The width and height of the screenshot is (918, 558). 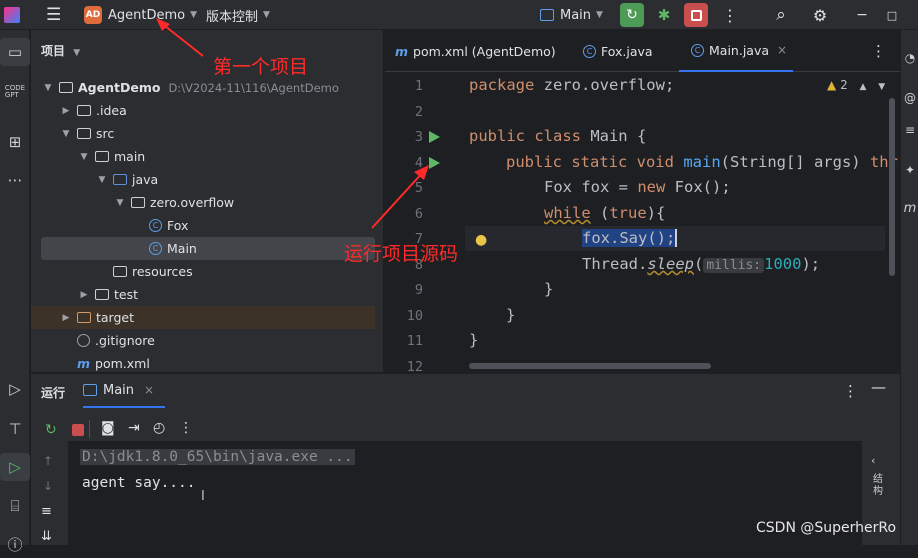 I want to click on structure-side-label: 结构, so click(x=879, y=486).